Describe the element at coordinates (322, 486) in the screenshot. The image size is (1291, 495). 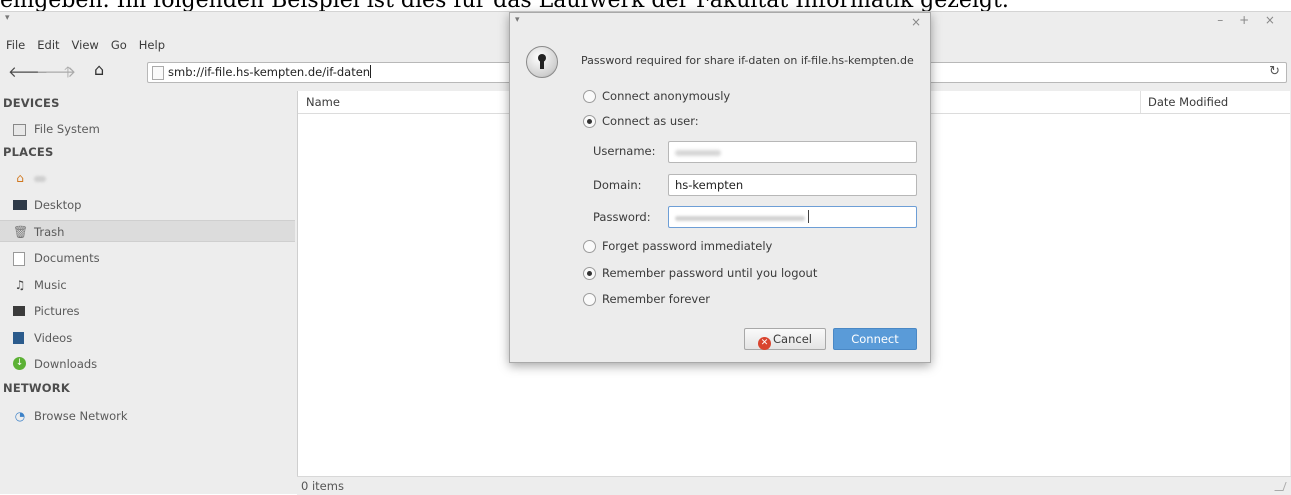
I see `status-text: 0 items` at that location.